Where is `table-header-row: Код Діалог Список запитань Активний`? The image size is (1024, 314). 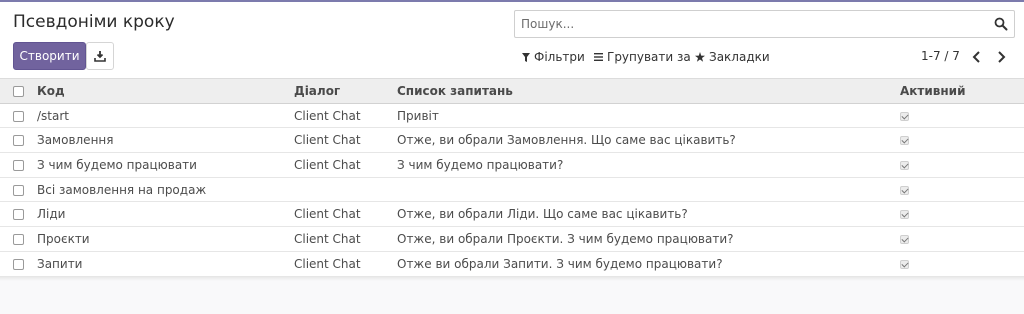
table-header-row: Код Діалог Список запитань Активний is located at coordinates (512, 91).